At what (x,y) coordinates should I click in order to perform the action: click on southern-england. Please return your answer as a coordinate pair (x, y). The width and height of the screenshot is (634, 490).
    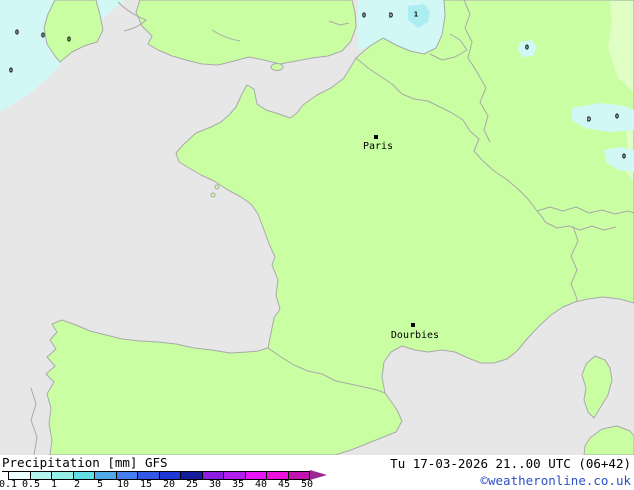
    Looking at the image, I should click on (246, 33).